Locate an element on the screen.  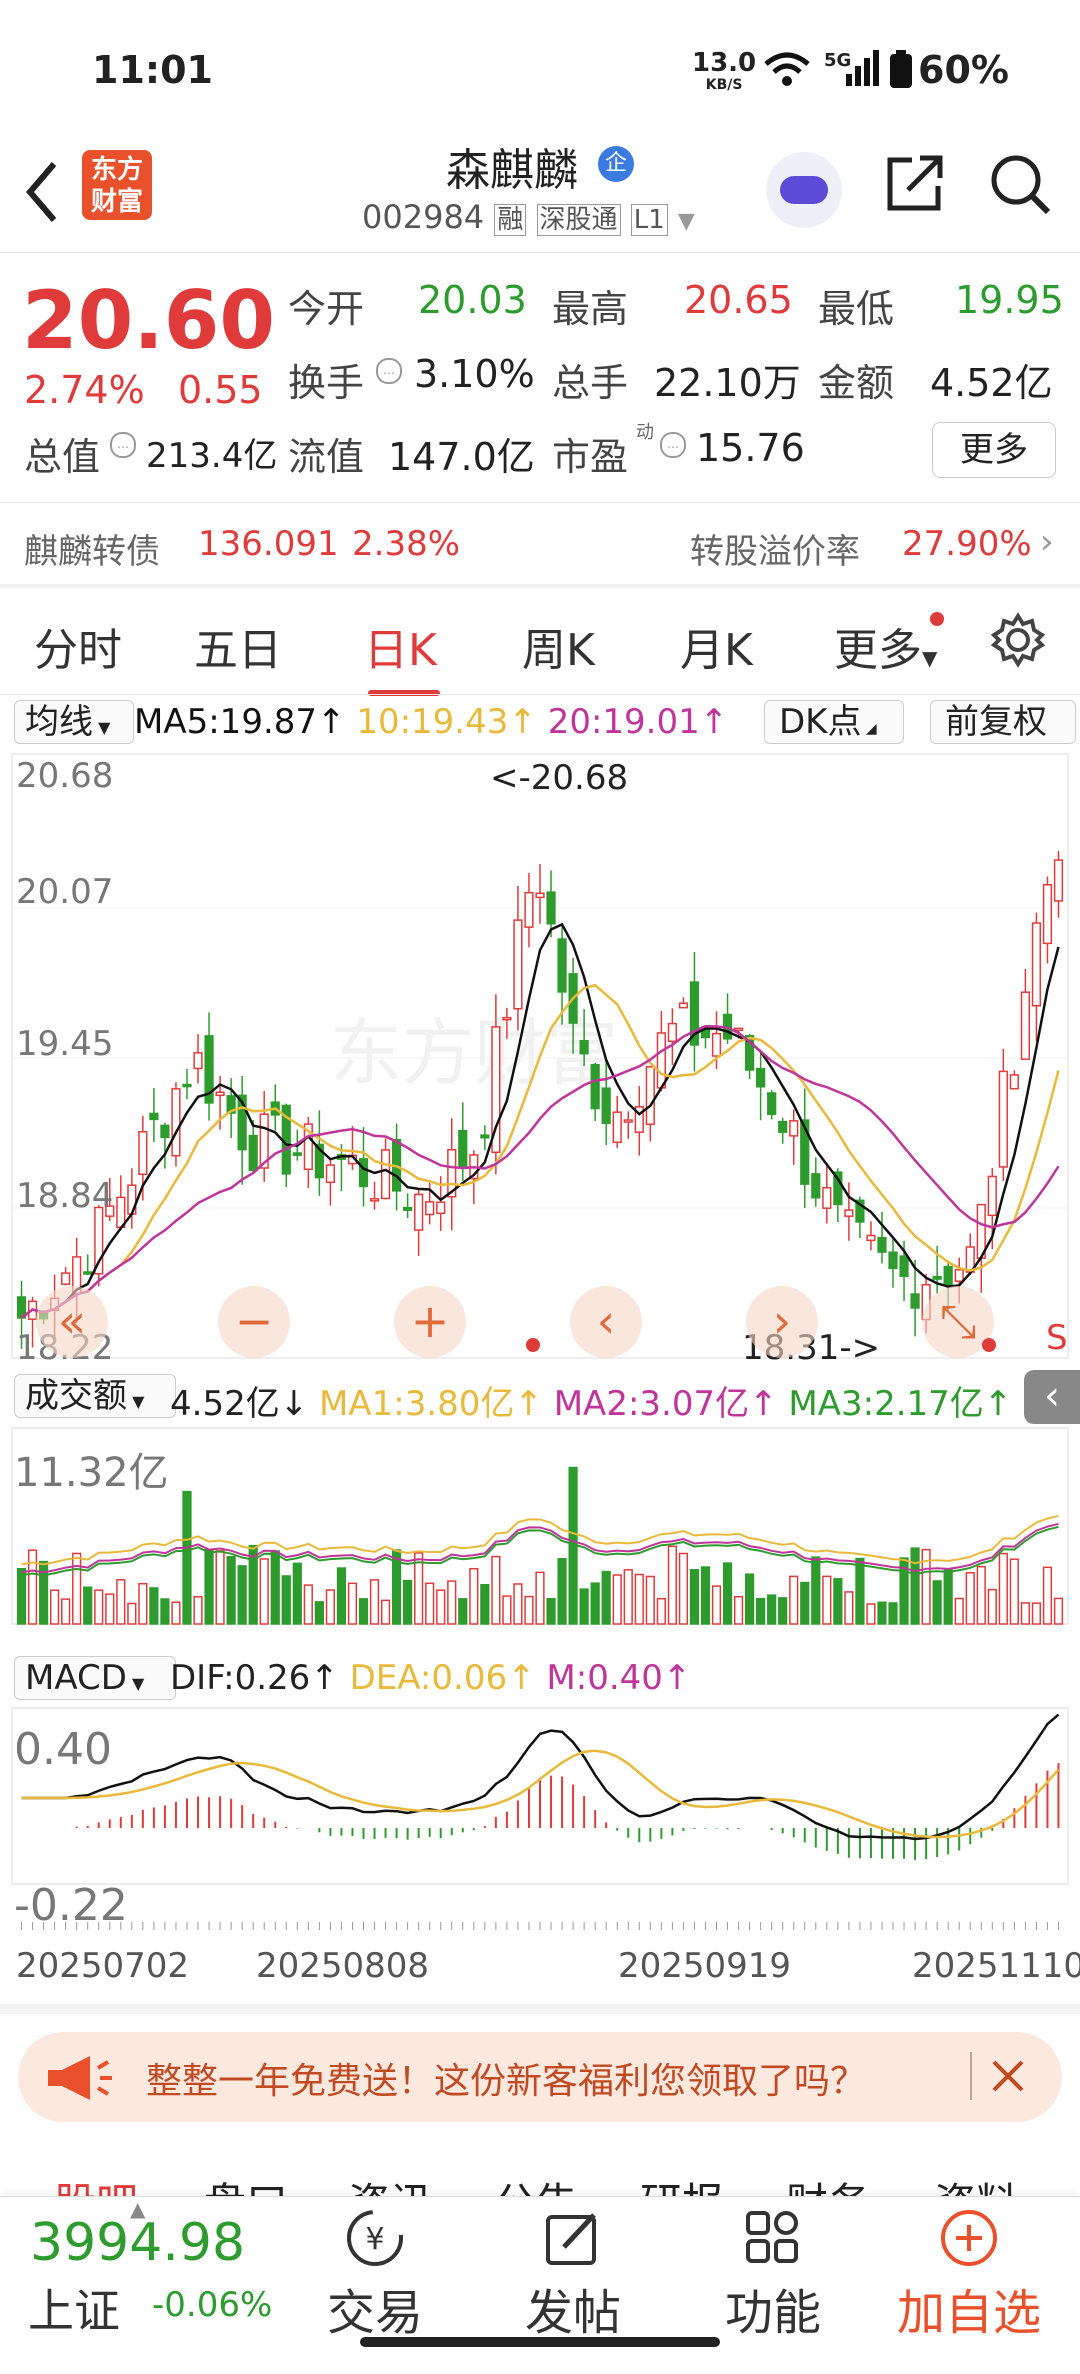
dif-value: DIF:0.26 is located at coordinates (240, 1678).